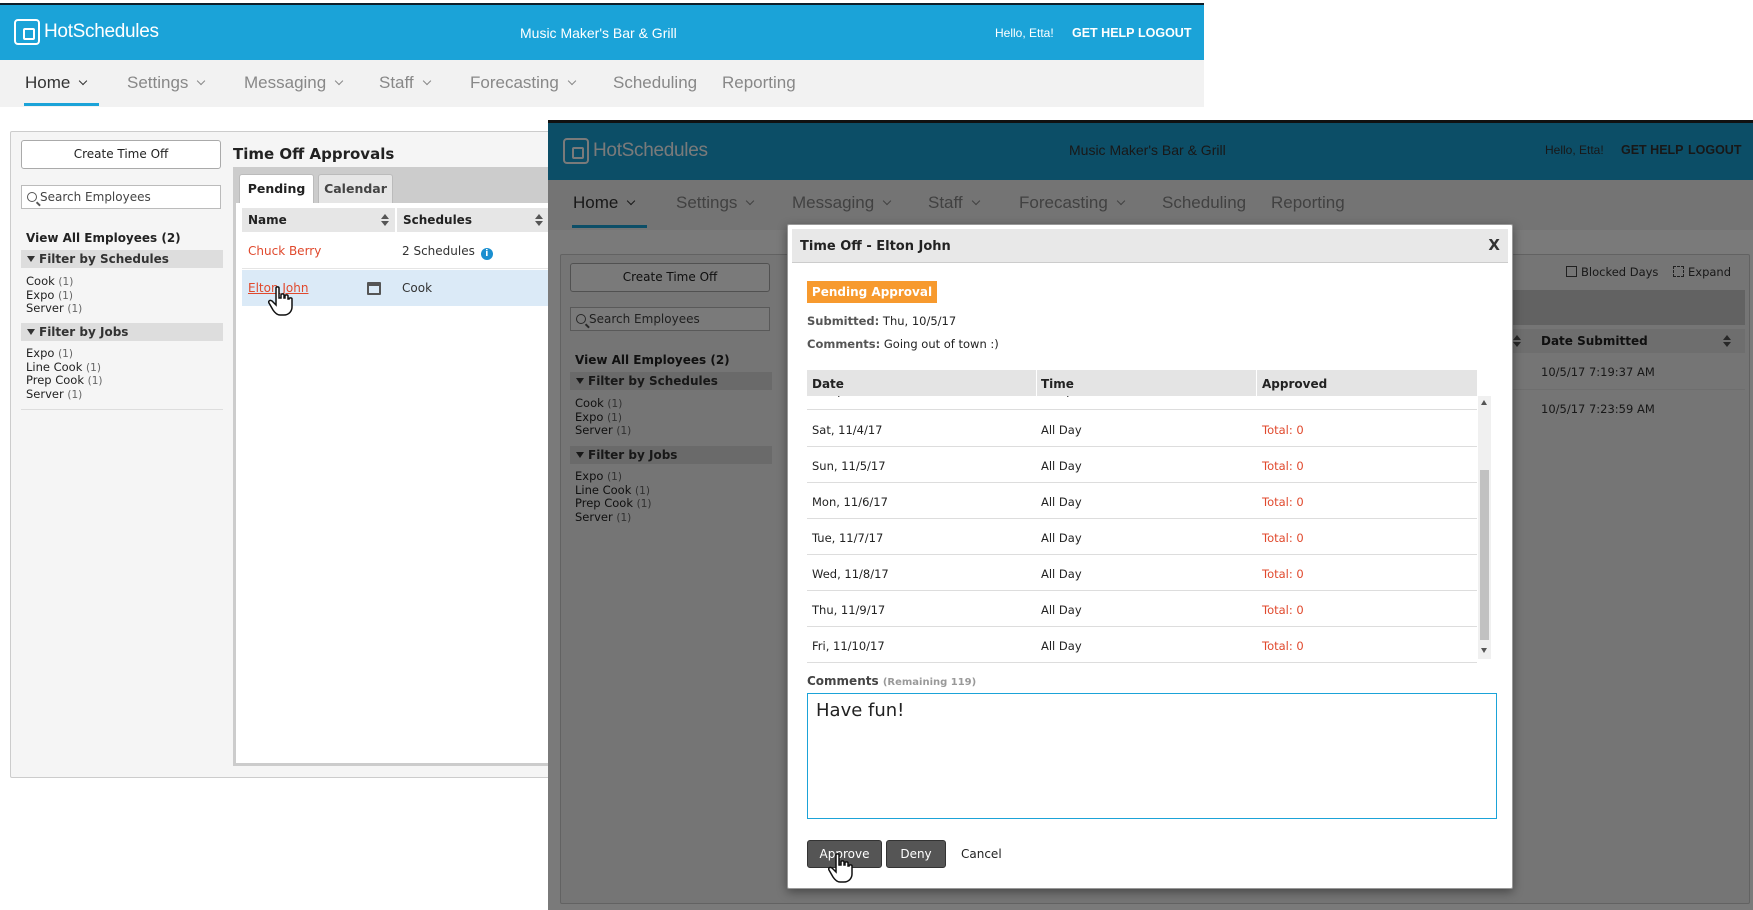  Describe the element at coordinates (355, 188) in the screenshot. I see `tab-calendar: Calendar` at that location.